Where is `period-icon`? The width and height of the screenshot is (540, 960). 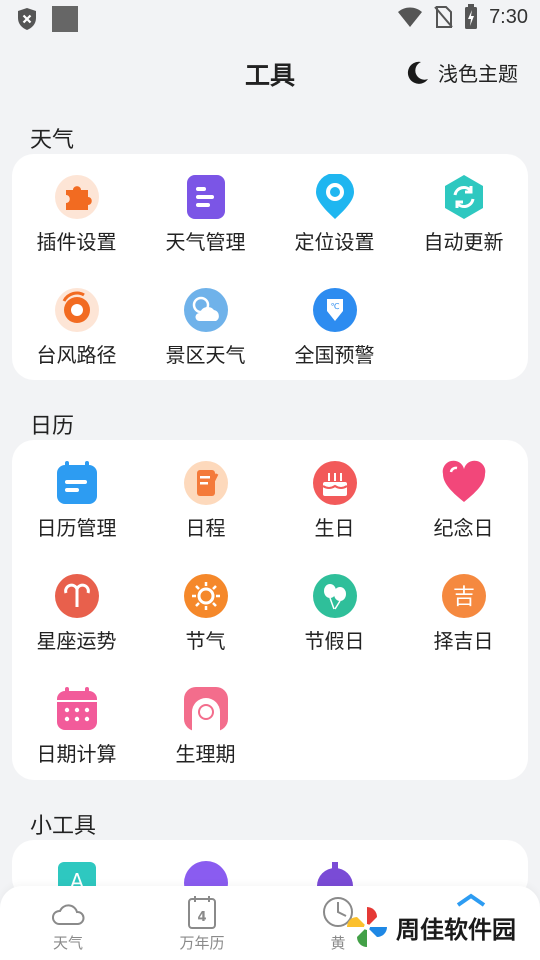 period-icon is located at coordinates (205, 709).